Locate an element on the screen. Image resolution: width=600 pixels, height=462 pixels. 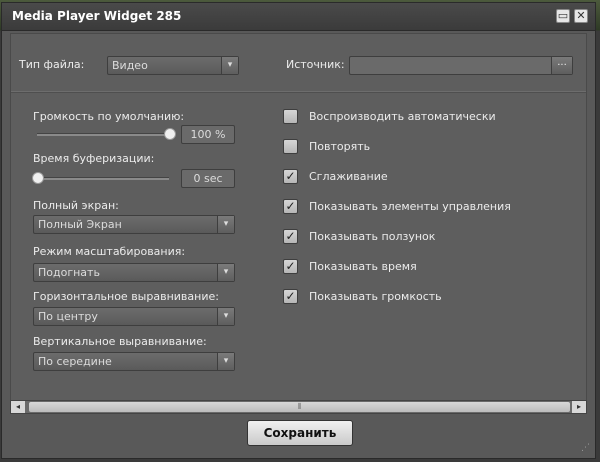
file-type-label: Тип файла: is located at coordinates (52, 64).